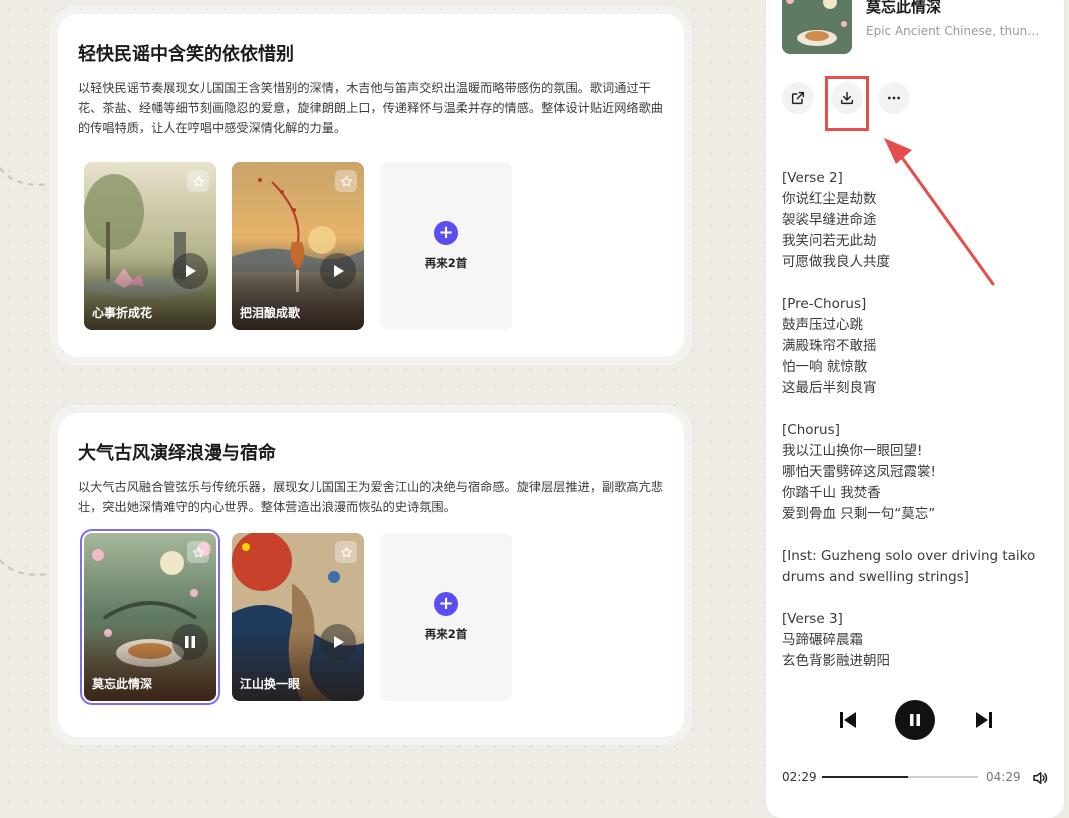 The height and width of the screenshot is (818, 1069). I want to click on lyric-line: [Verse 3], so click(812, 619).